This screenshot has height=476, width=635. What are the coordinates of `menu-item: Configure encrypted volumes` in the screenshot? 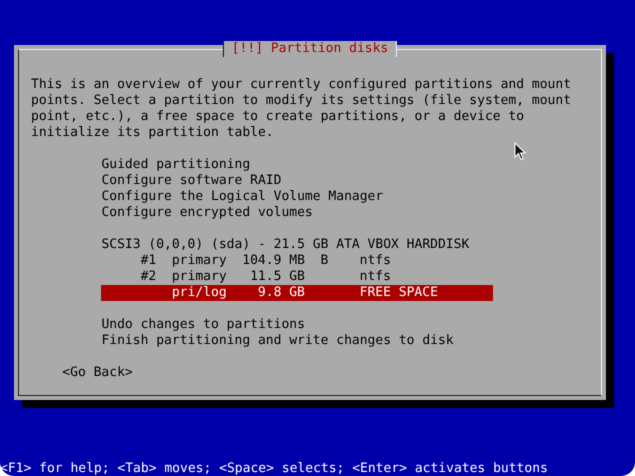 It's located at (297, 213).